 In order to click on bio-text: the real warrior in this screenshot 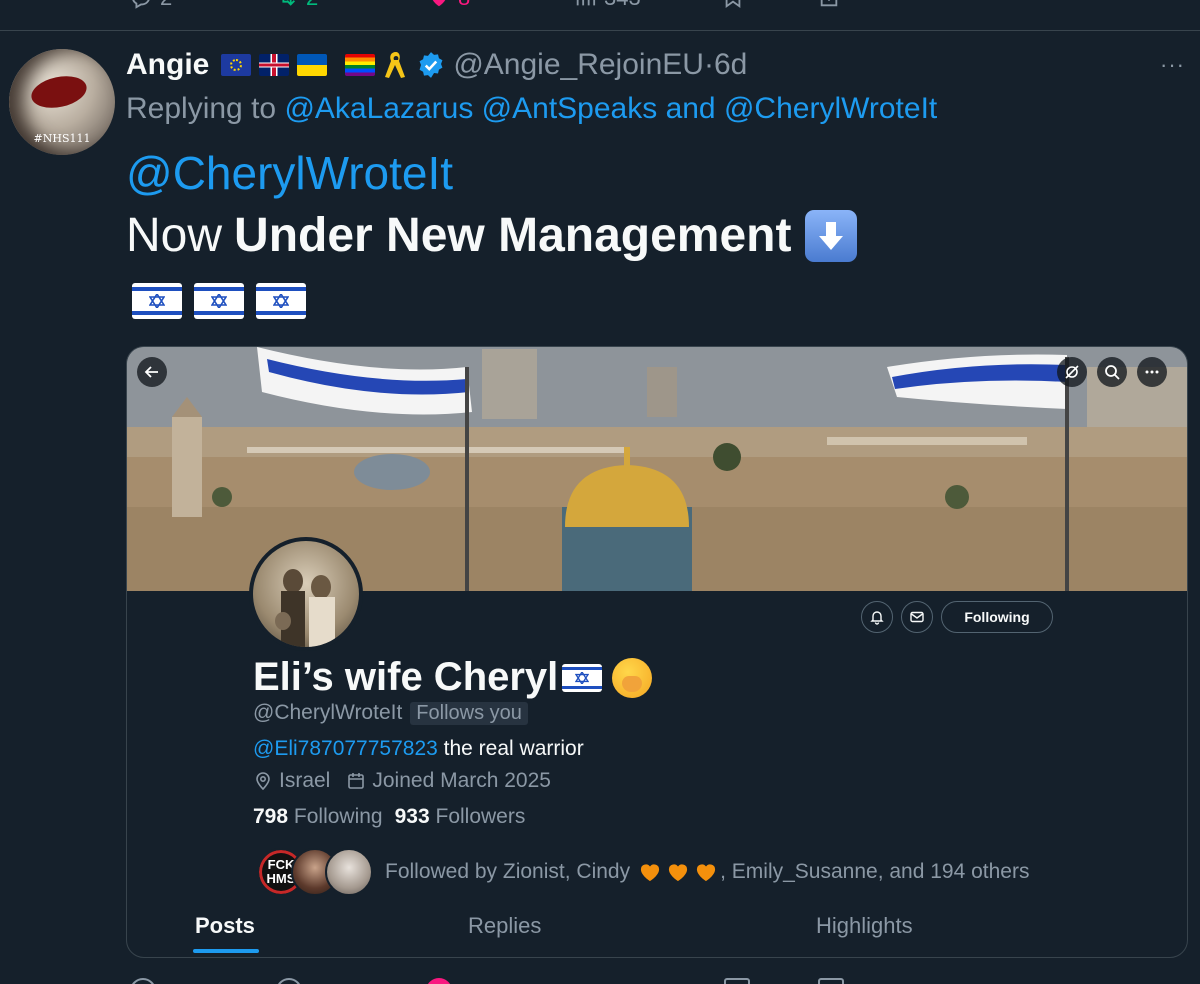, I will do `click(510, 748)`.